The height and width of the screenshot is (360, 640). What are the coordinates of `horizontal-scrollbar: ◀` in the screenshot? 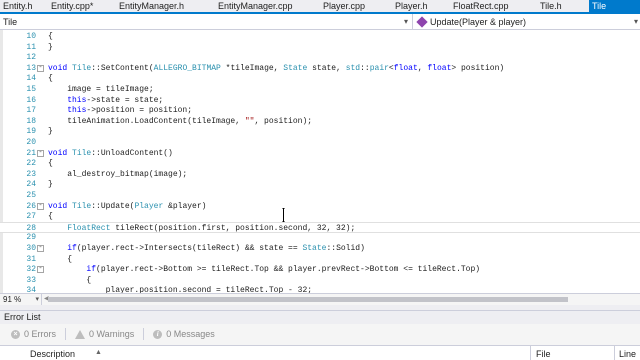 It's located at (339, 299).